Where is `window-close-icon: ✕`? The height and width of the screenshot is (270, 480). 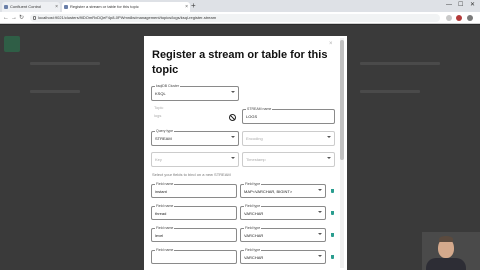
window-close-icon: ✕ is located at coordinates (472, 5).